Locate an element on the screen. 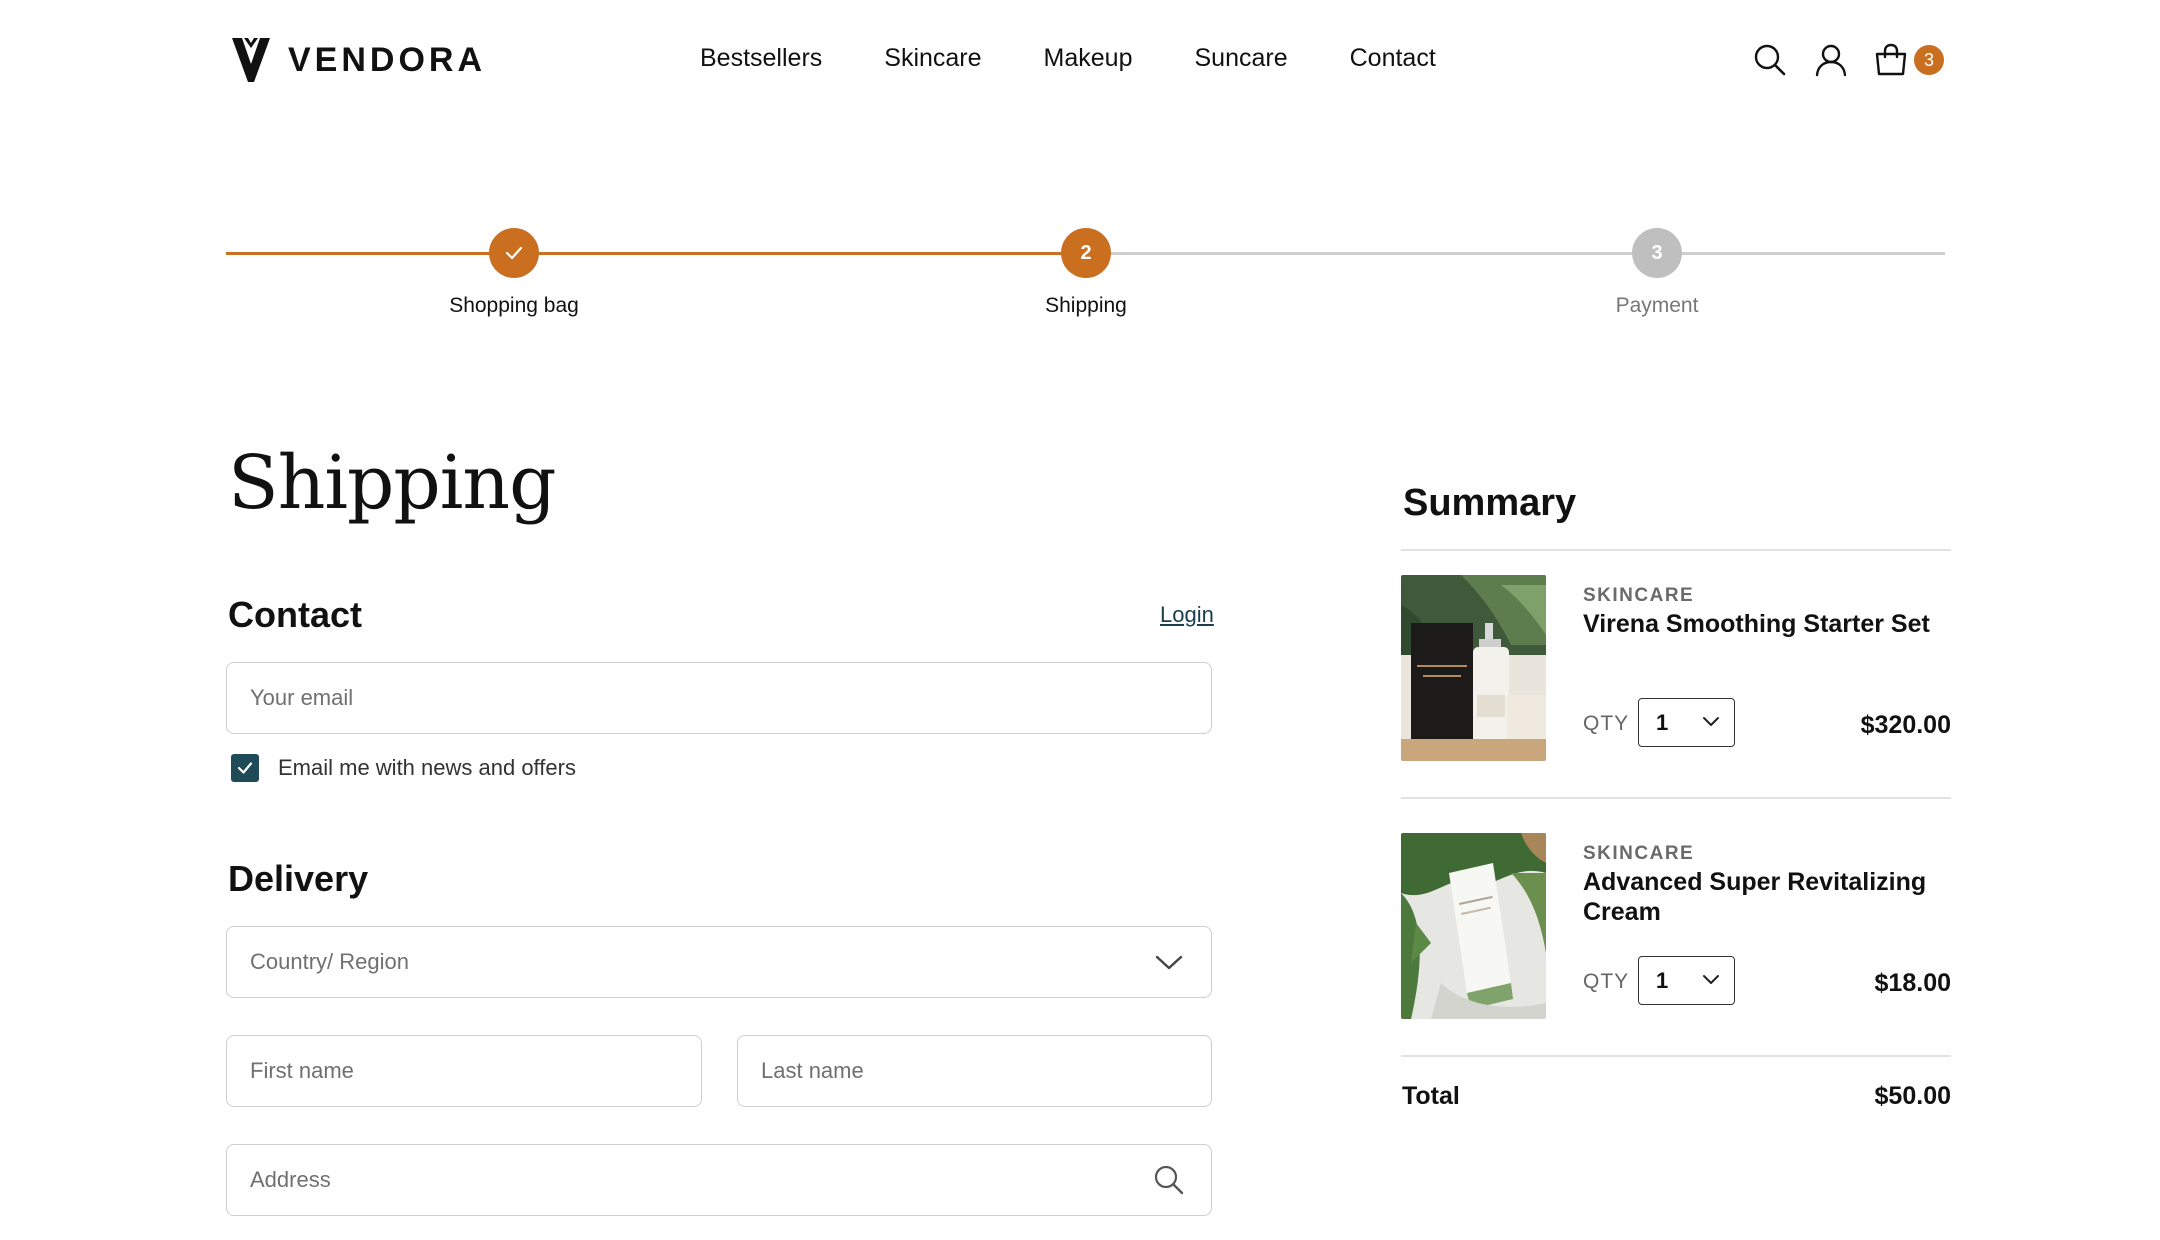 The image size is (2160, 1240). cart-button: 3 is located at coordinates (1909, 60).